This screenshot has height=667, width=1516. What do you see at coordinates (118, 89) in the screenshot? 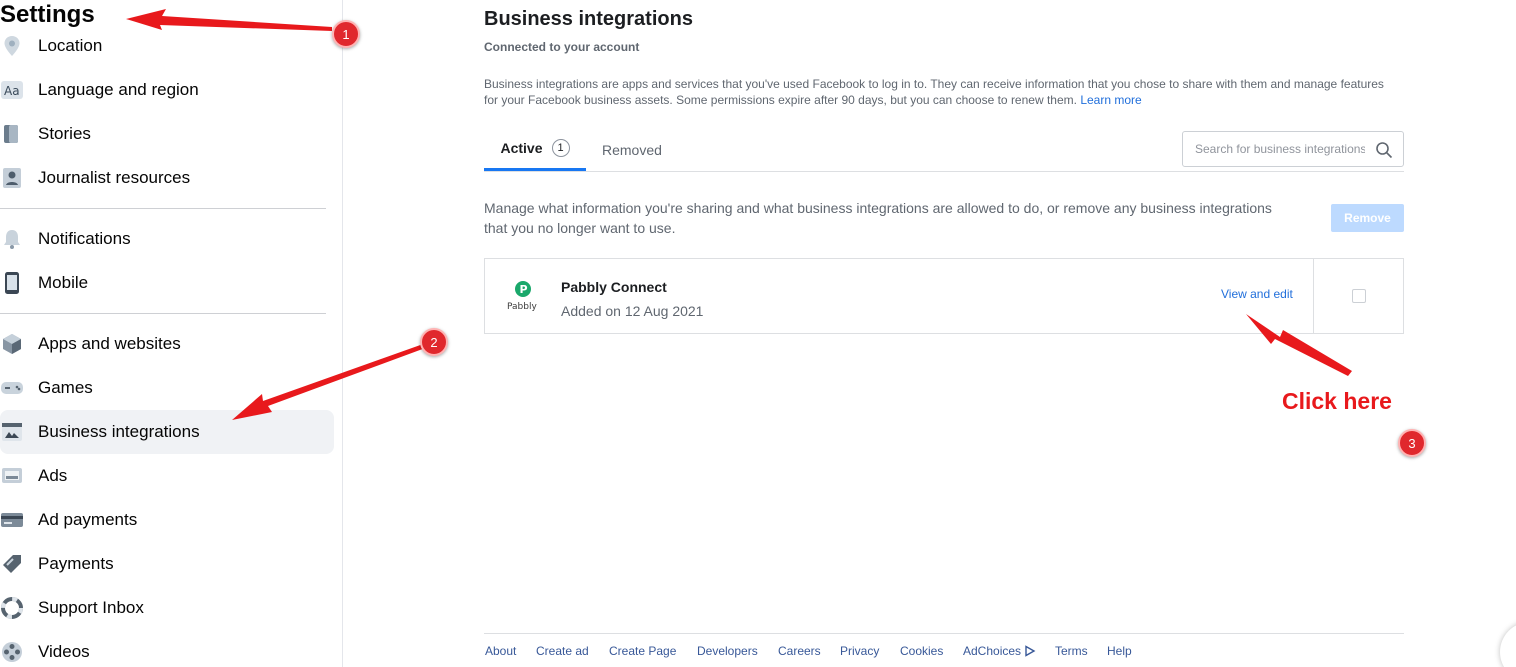
I see `sidebar-item-label: Language and region` at bounding box center [118, 89].